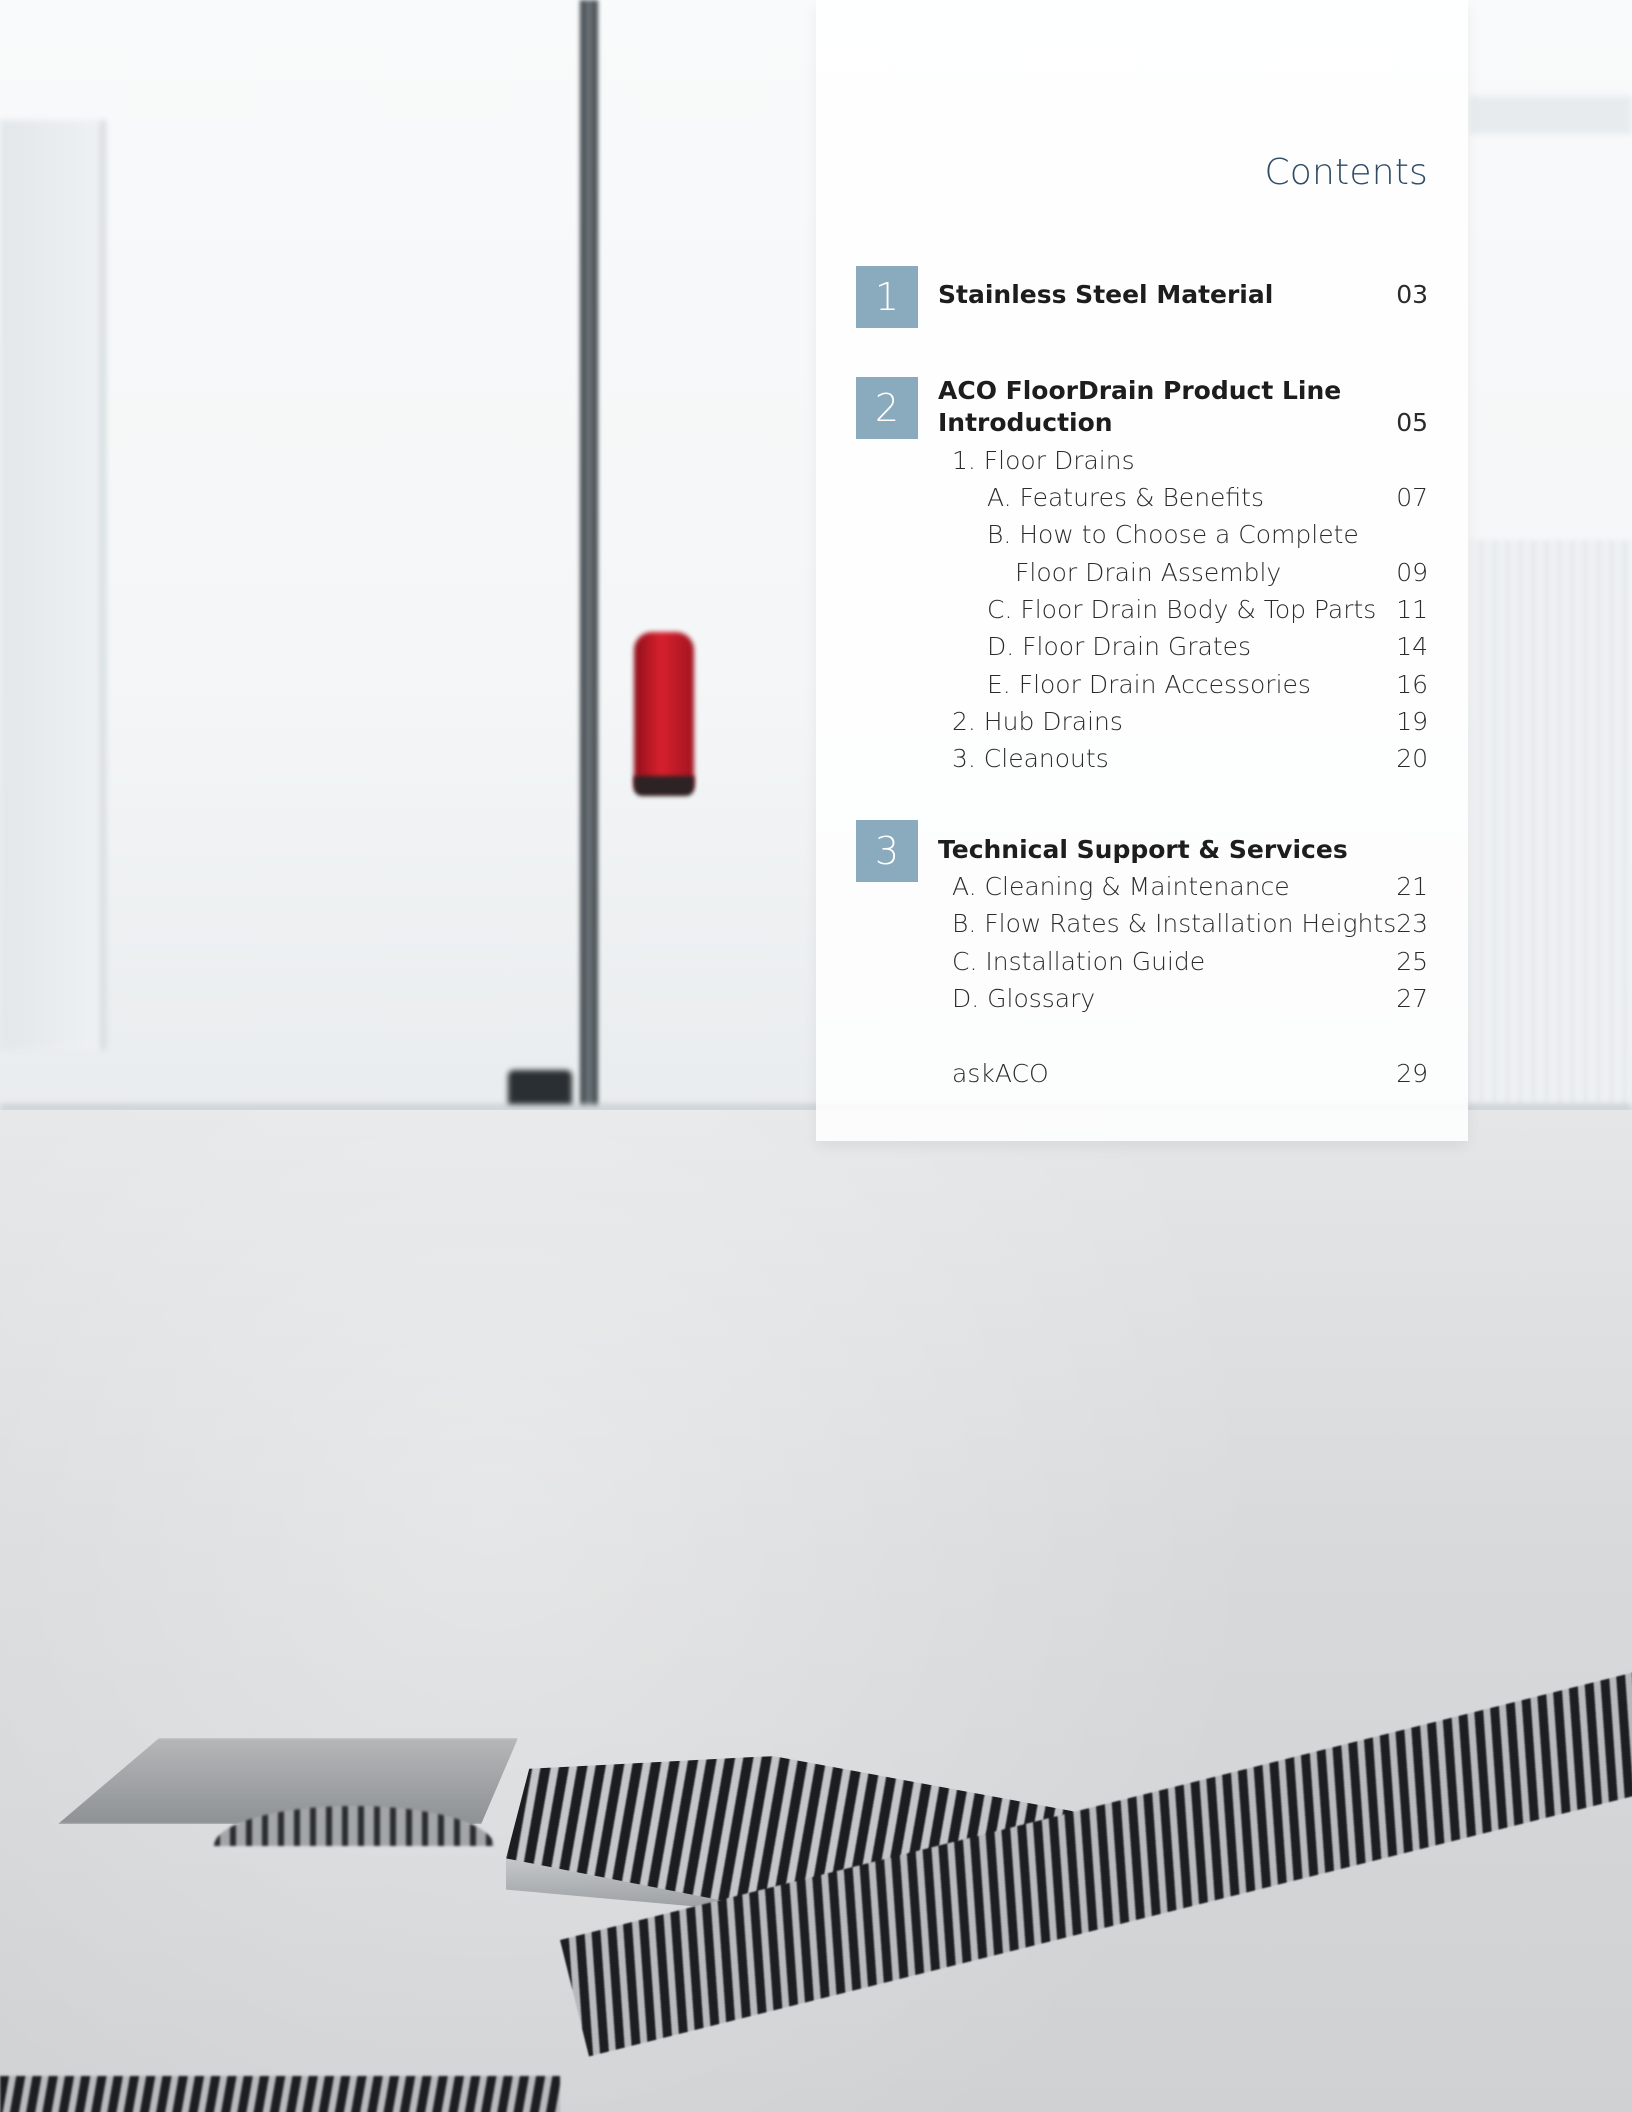 The height and width of the screenshot is (2112, 1632). Describe the element at coordinates (1412, 497) in the screenshot. I see `toc-entry-page: 07` at that location.